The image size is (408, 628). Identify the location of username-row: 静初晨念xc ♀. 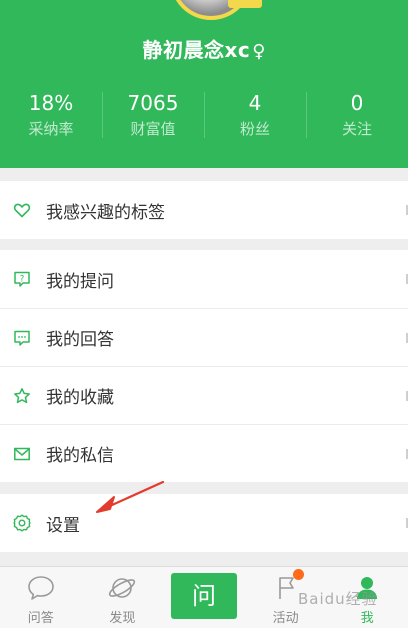
(204, 48).